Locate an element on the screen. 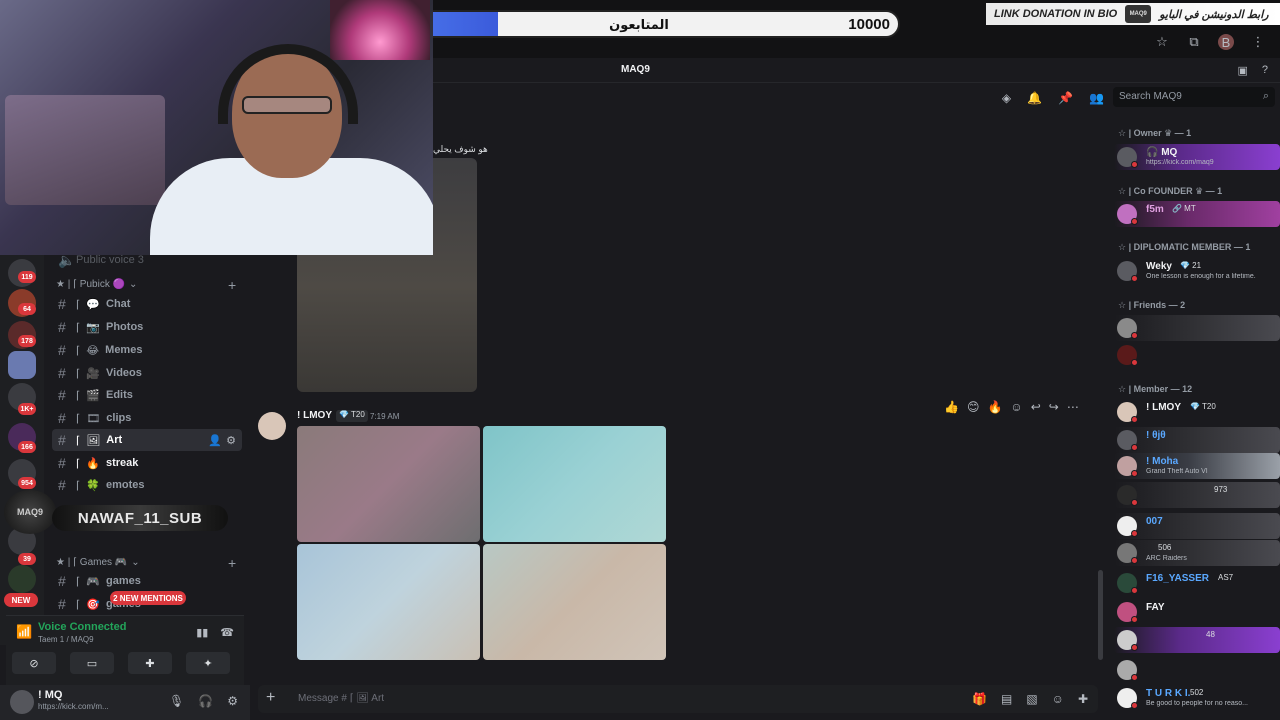 The image size is (1280, 720). channel-clips: # ⌈ 🎞 clips is located at coordinates (147, 418).